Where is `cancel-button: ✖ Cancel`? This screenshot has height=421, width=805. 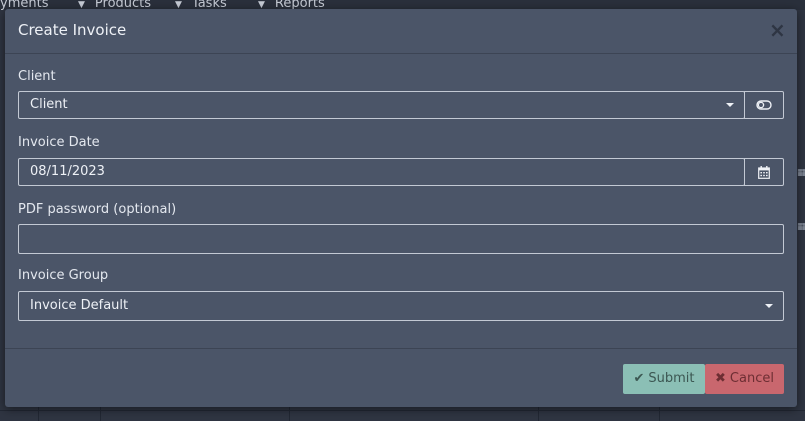 cancel-button: ✖ Cancel is located at coordinates (744, 379).